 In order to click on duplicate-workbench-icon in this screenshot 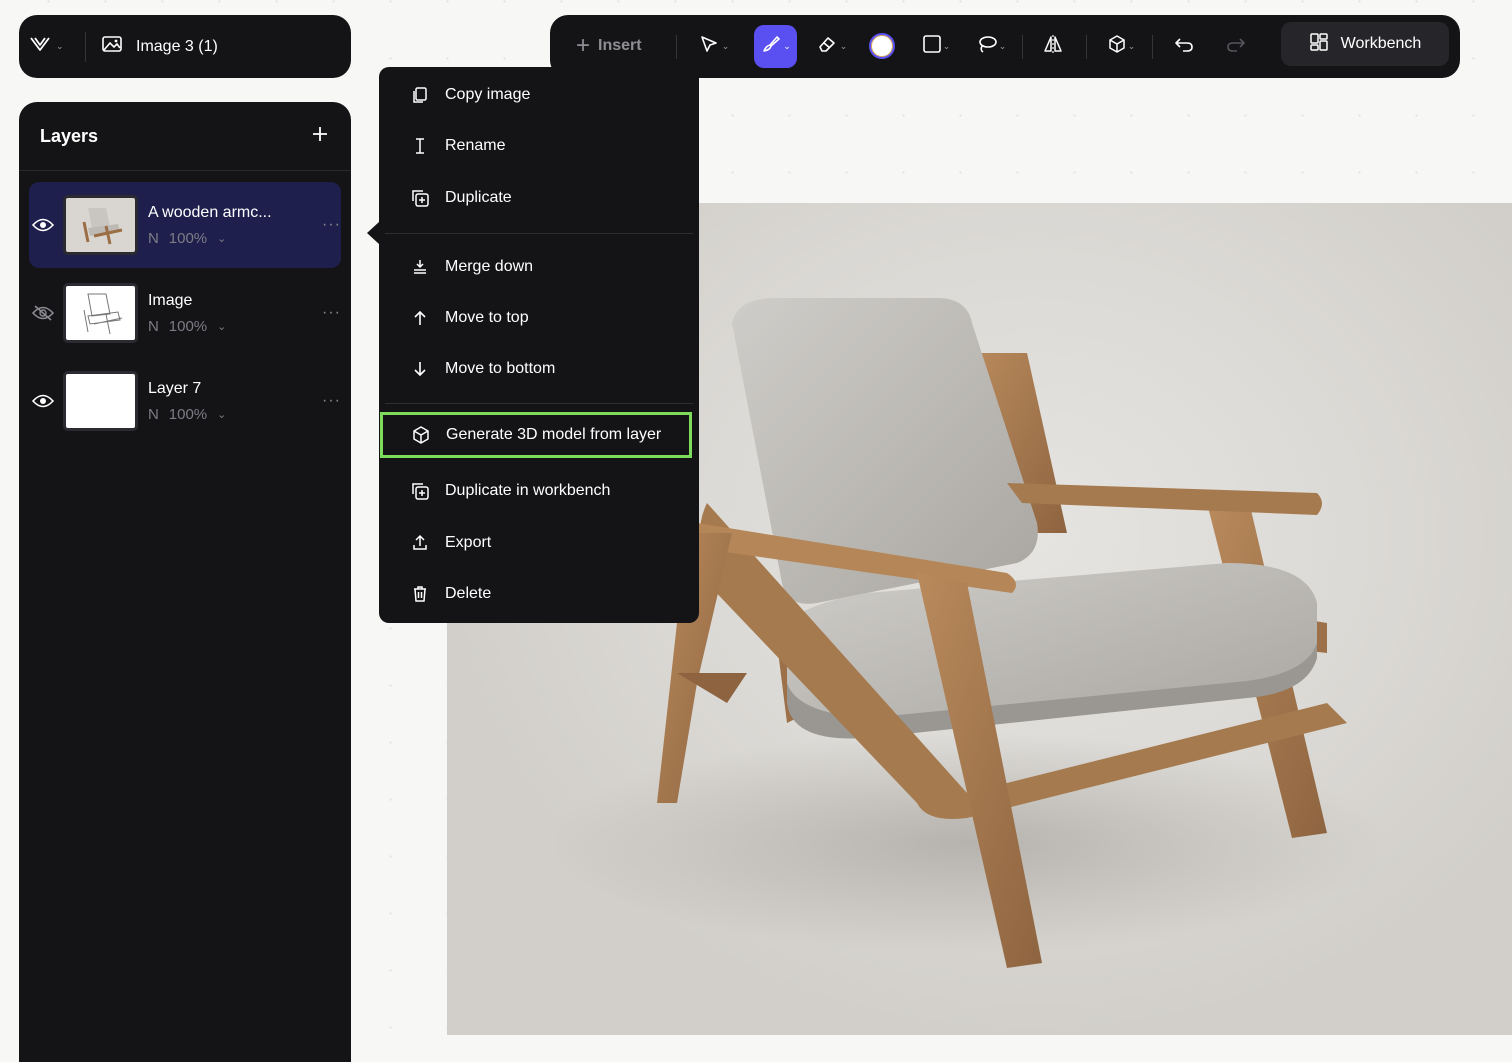, I will do `click(420, 491)`.